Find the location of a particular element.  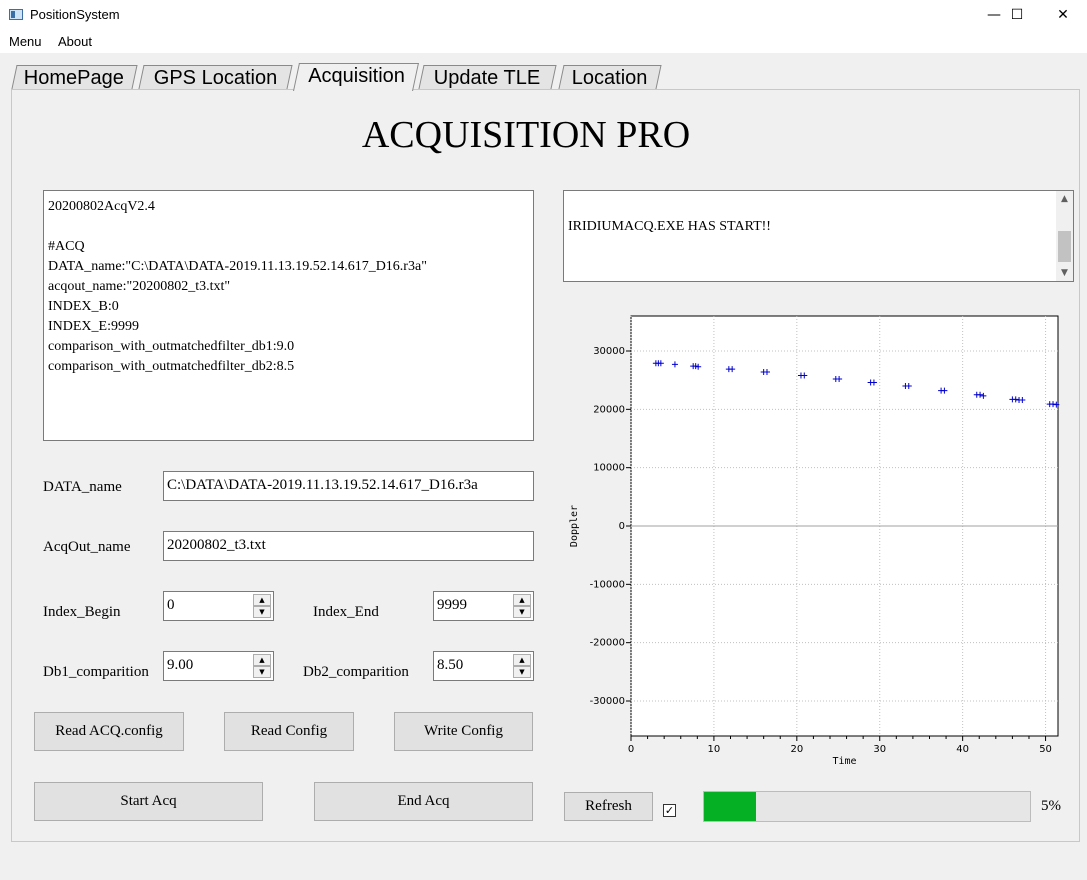

y-tick-label: -20000 is located at coordinates (607, 643).